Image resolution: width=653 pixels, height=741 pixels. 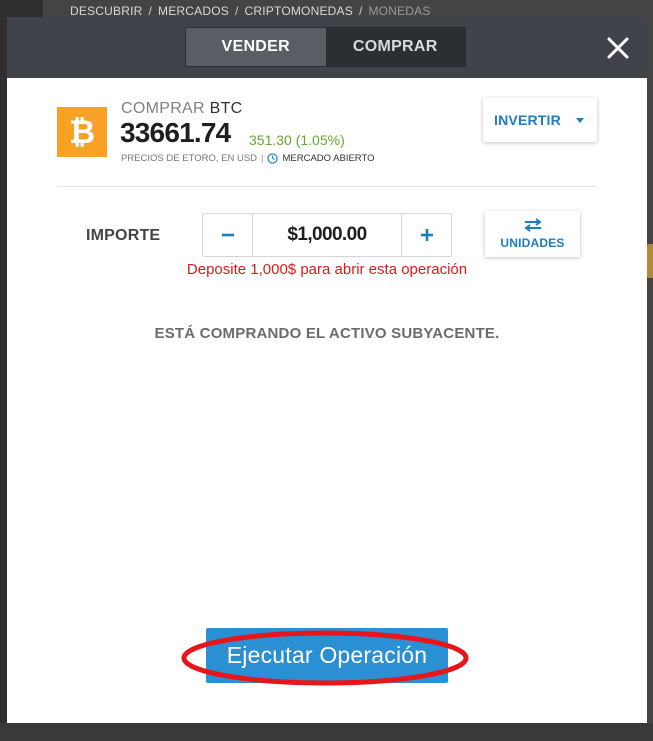 What do you see at coordinates (327, 186) in the screenshot?
I see `section-divider` at bounding box center [327, 186].